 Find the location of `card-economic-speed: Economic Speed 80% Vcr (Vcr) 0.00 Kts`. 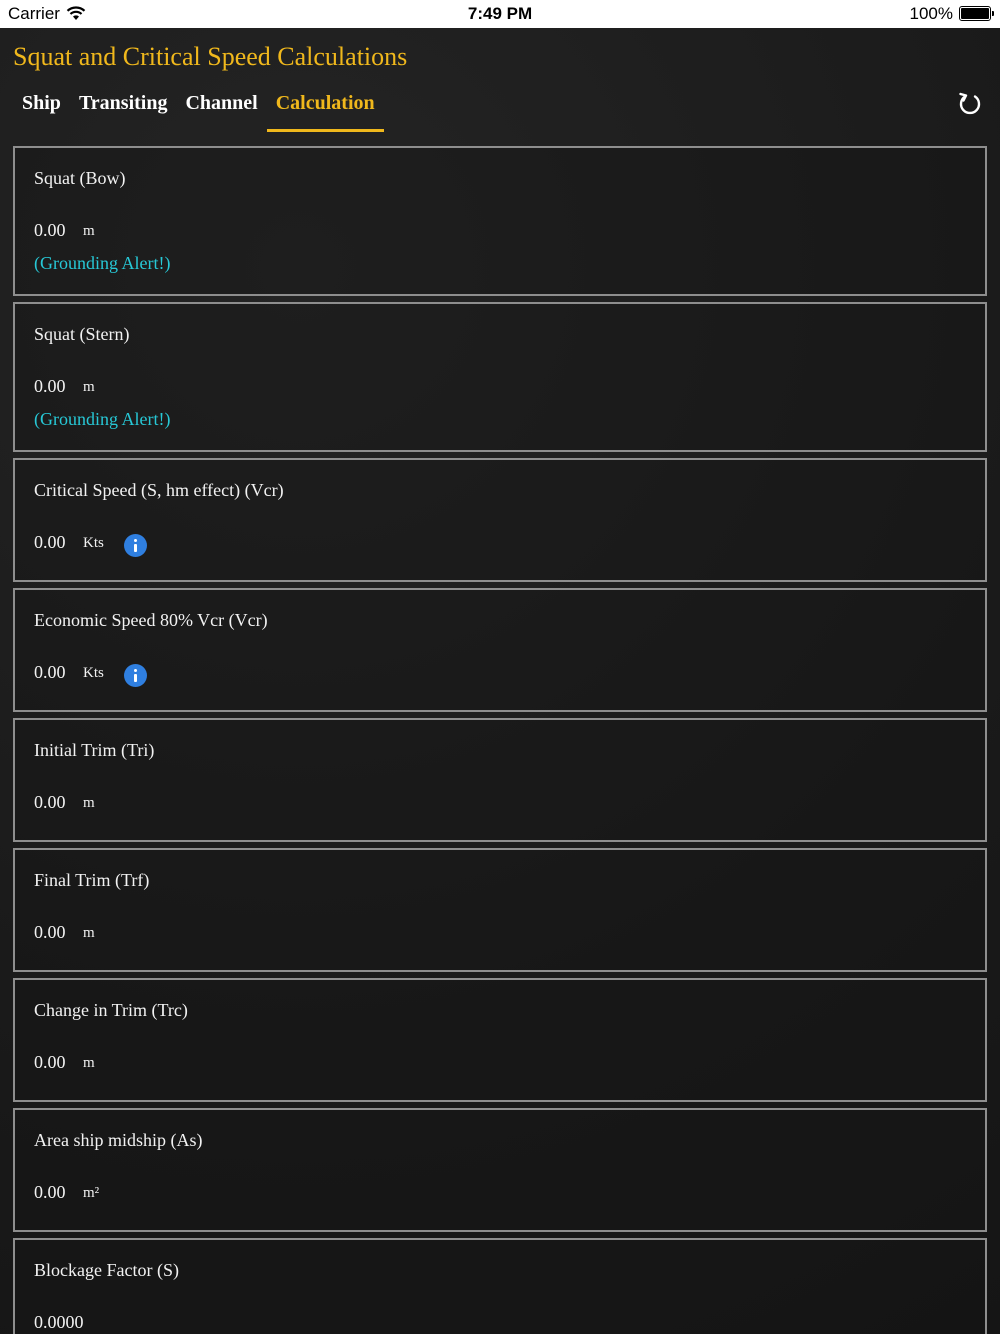

card-economic-speed: Economic Speed 80% Vcr (Vcr) 0.00 Kts is located at coordinates (500, 650).